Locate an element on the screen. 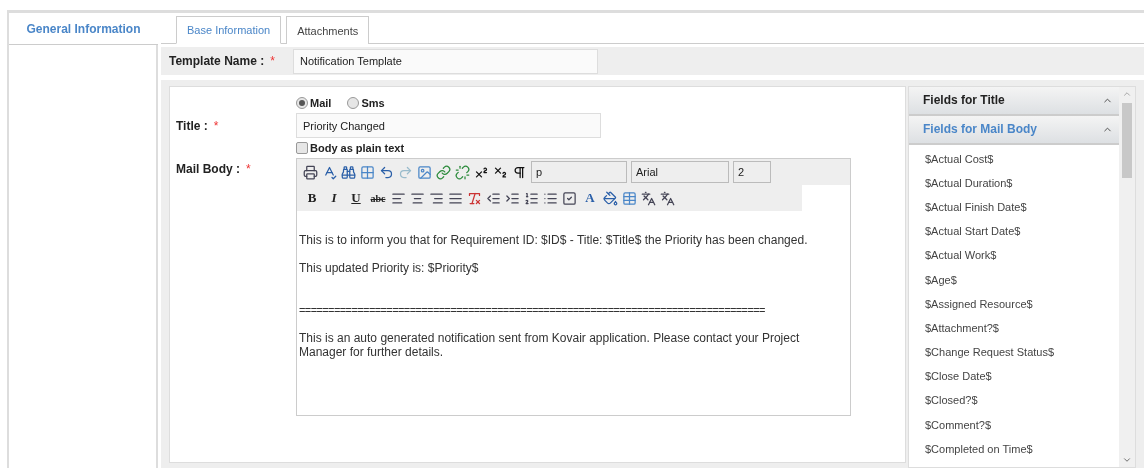 The width and height of the screenshot is (1144, 468). pilcrow-icon is located at coordinates (519, 172).